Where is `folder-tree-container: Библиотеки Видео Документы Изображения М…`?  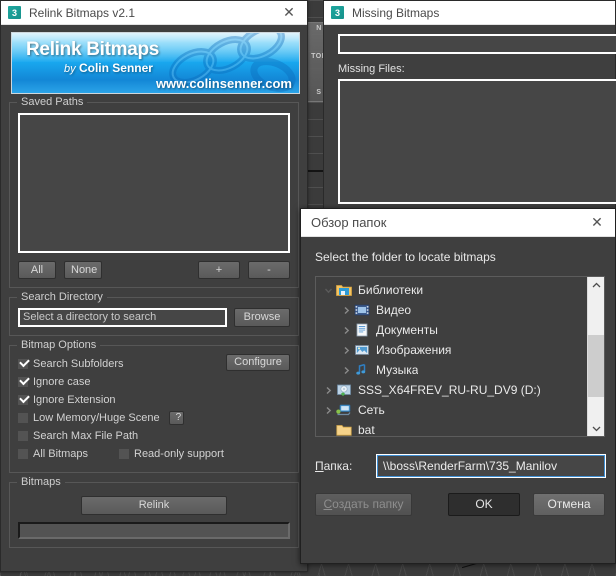 folder-tree-container: Библиотеки Видео Документы Изображения М… is located at coordinates (460, 356).